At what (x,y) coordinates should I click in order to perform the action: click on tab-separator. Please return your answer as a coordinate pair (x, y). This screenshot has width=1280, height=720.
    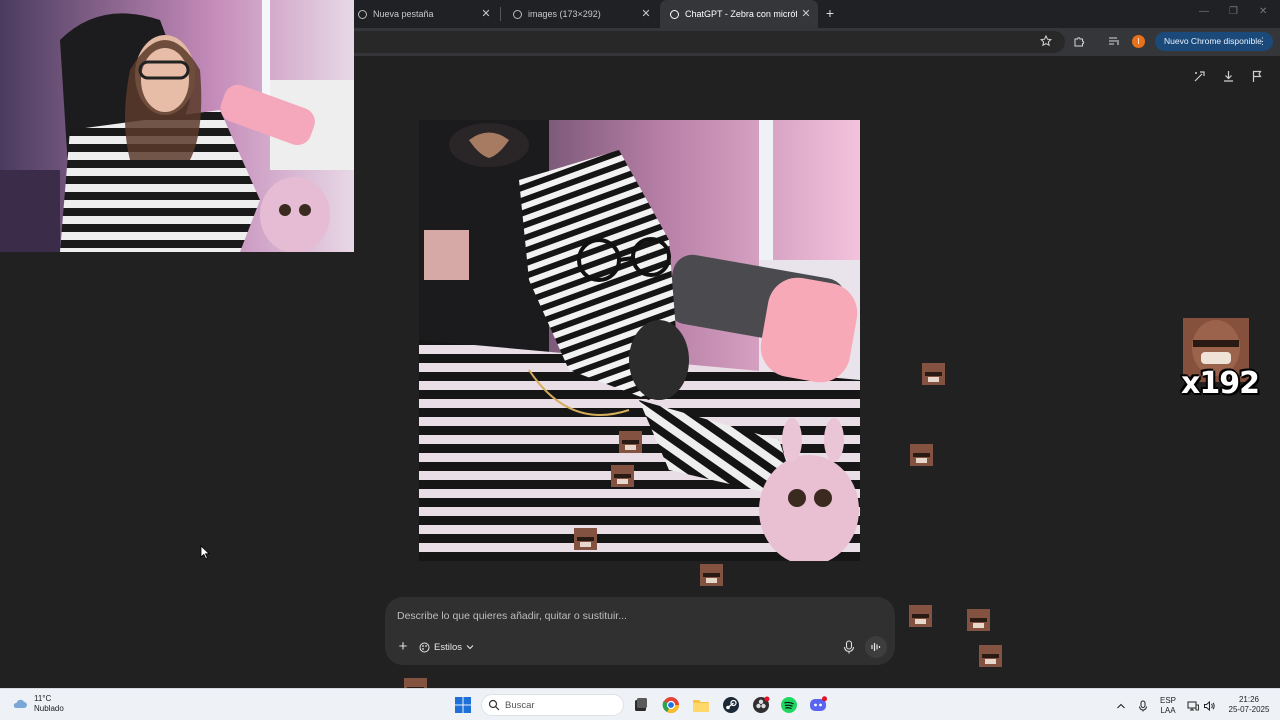
    Looking at the image, I should click on (500, 14).